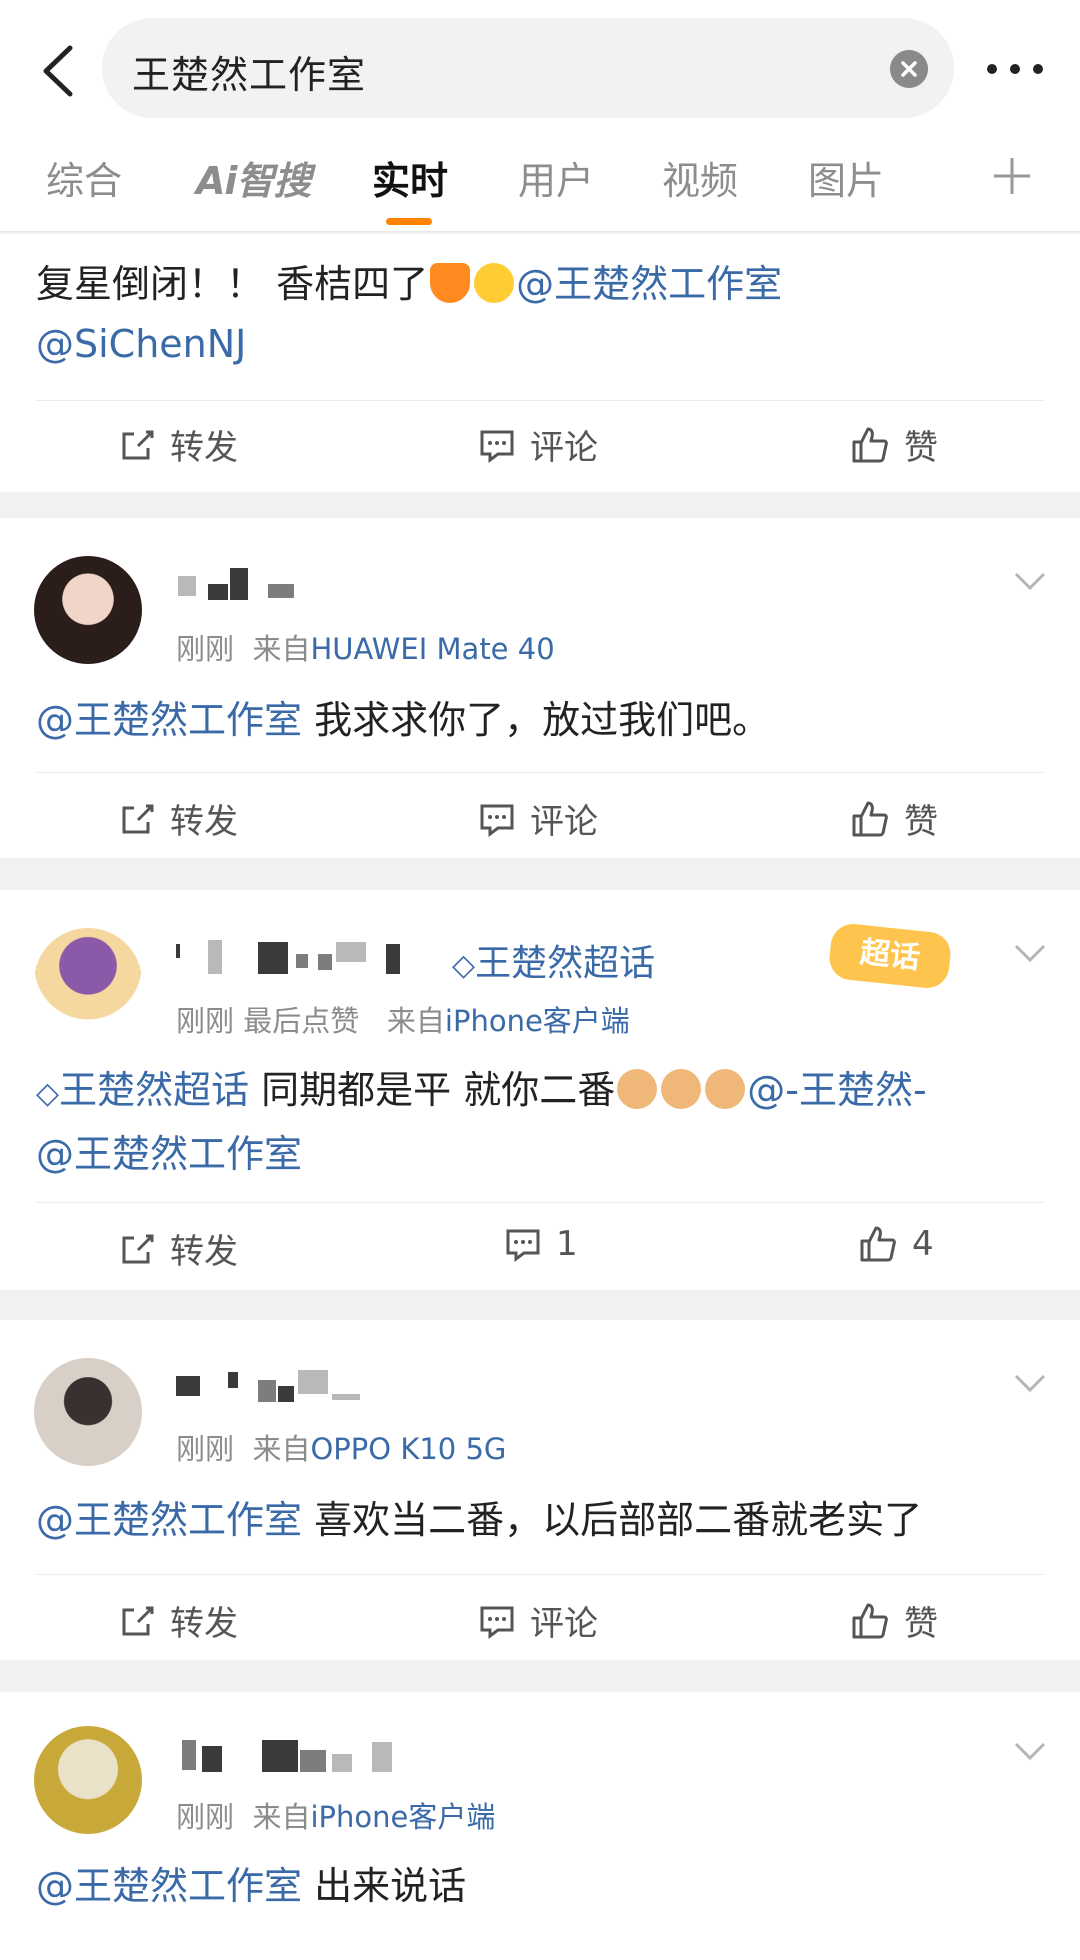  What do you see at coordinates (846, 177) in the screenshot?
I see `tab-images: 图片` at bounding box center [846, 177].